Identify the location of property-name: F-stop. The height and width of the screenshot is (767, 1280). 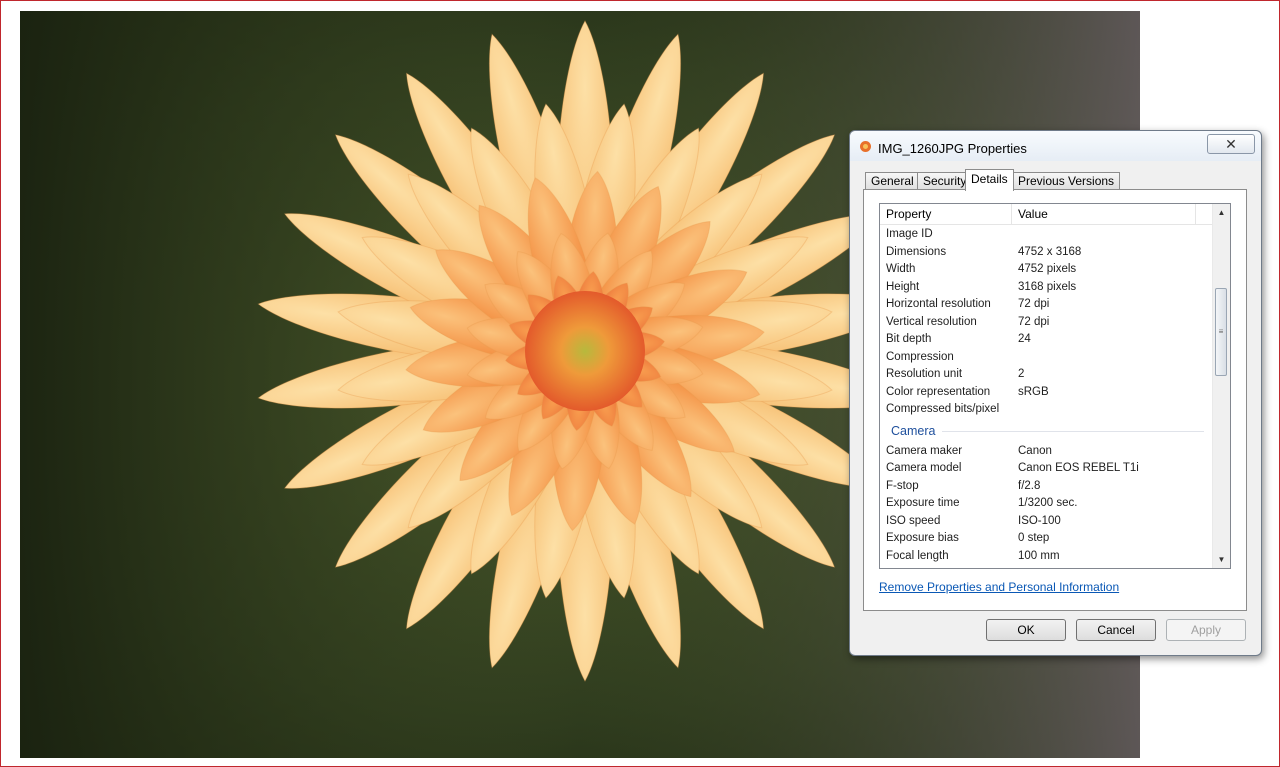
(902, 485).